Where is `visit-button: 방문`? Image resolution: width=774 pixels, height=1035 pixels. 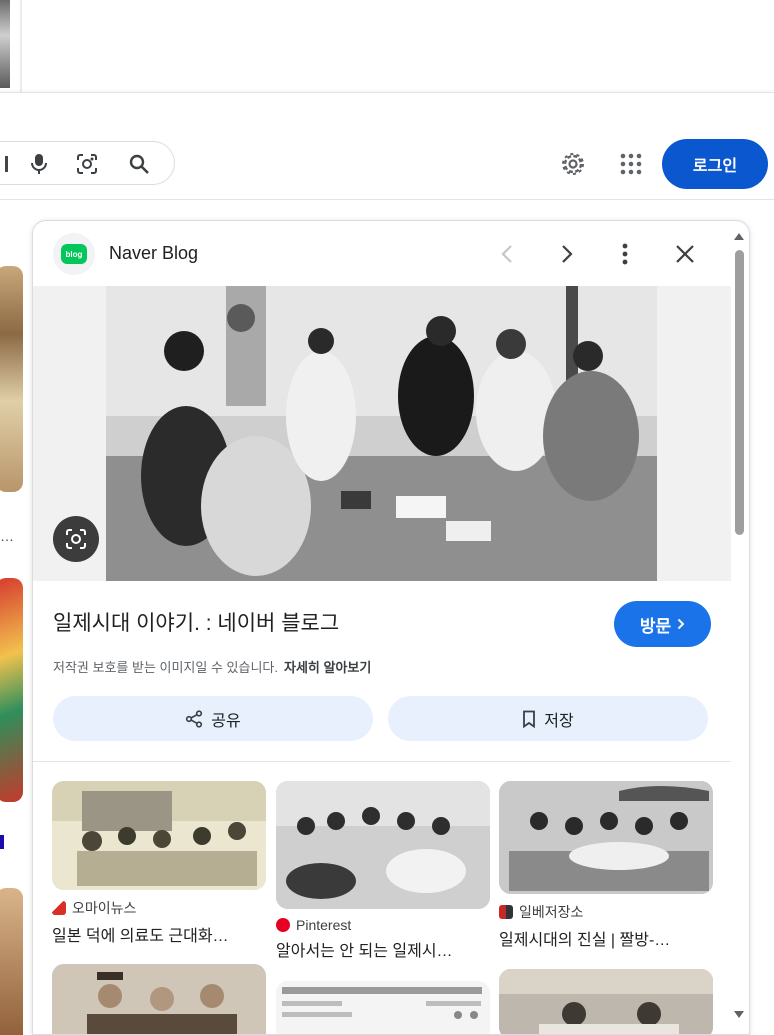
visit-button: 방문 is located at coordinates (662, 624).